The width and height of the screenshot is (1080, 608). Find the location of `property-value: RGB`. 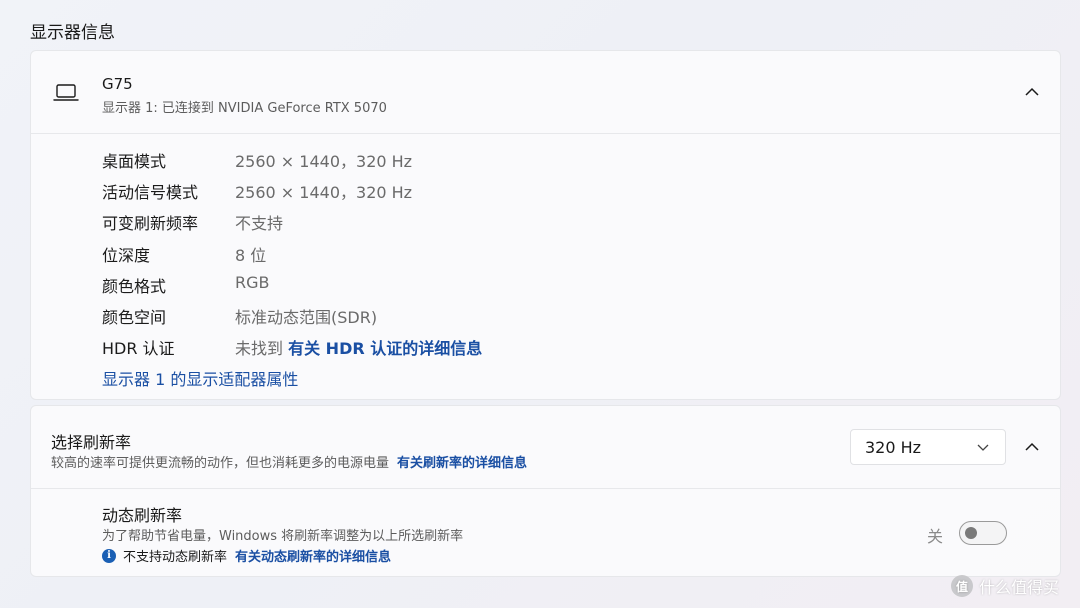

property-value: RGB is located at coordinates (252, 282).